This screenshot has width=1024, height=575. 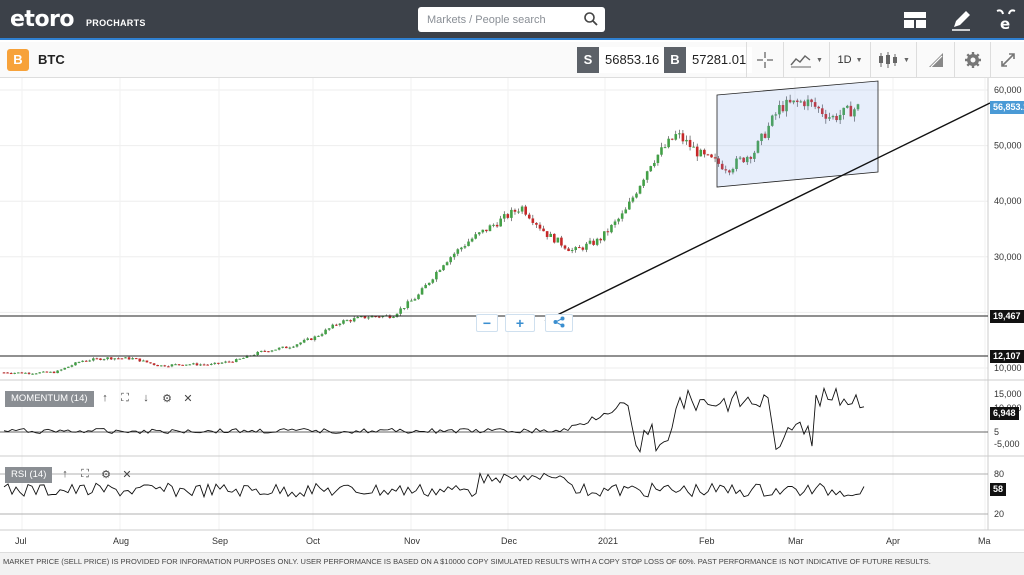 I want to click on price-tick-label: 10,000, so click(x=1008, y=368).